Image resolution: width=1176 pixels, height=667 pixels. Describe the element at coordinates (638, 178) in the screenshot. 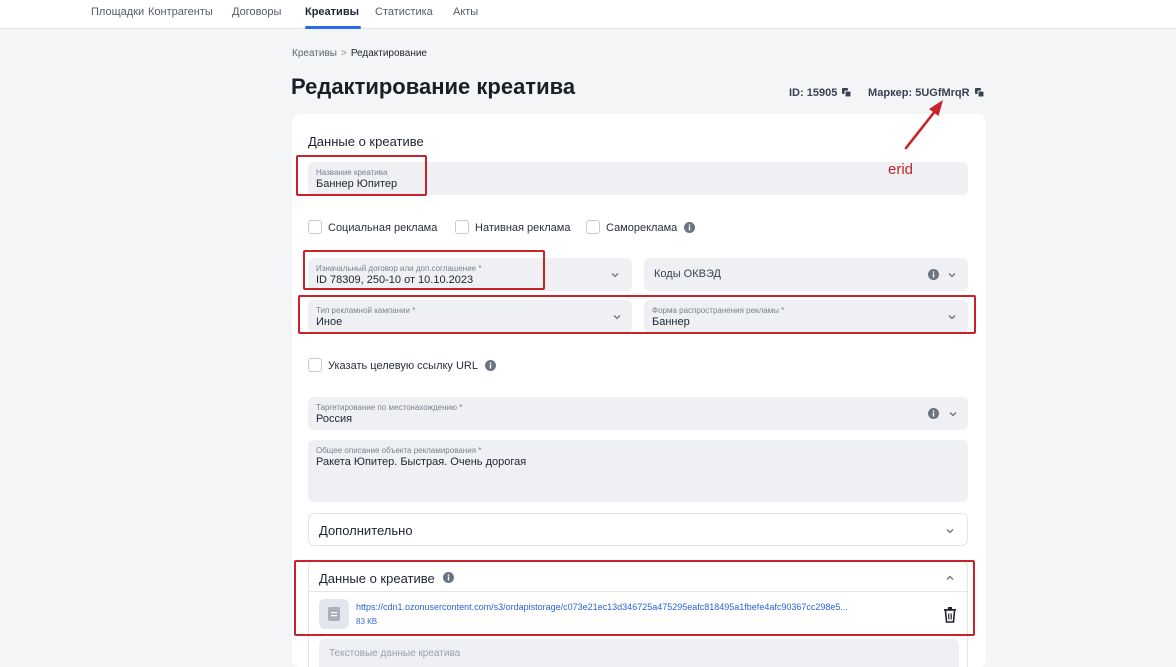

I see `creative-name-field: Название креатива Баннер Юпитер` at that location.